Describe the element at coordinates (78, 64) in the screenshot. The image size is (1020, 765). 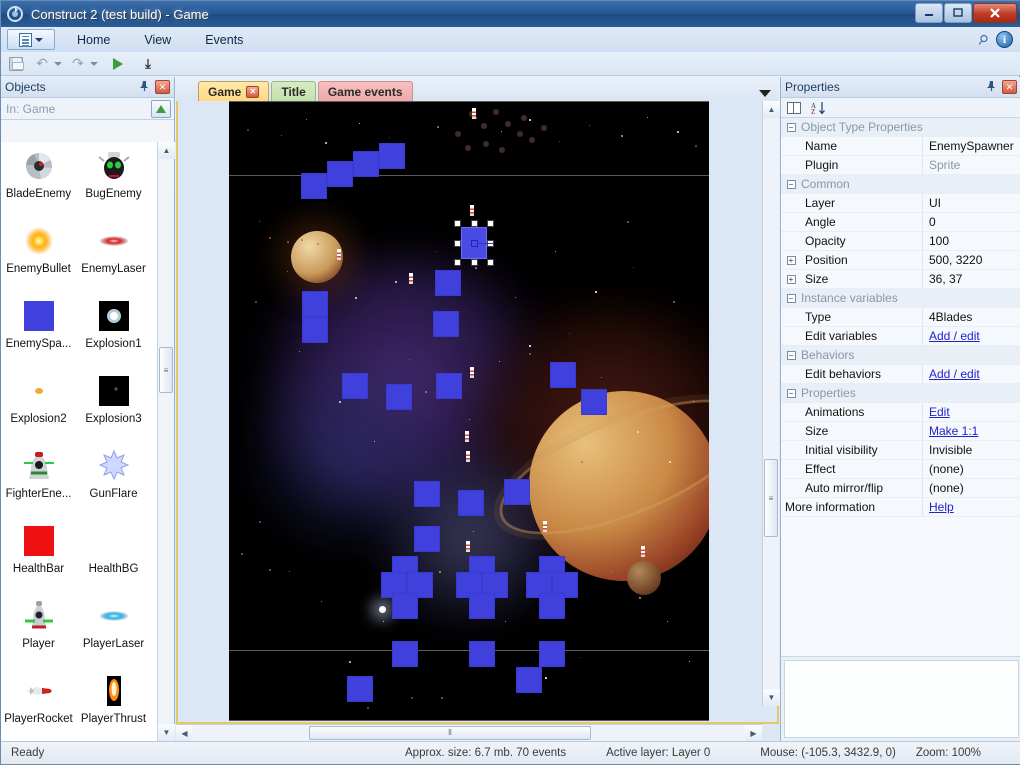
I see `redo-icon: ↷` at that location.